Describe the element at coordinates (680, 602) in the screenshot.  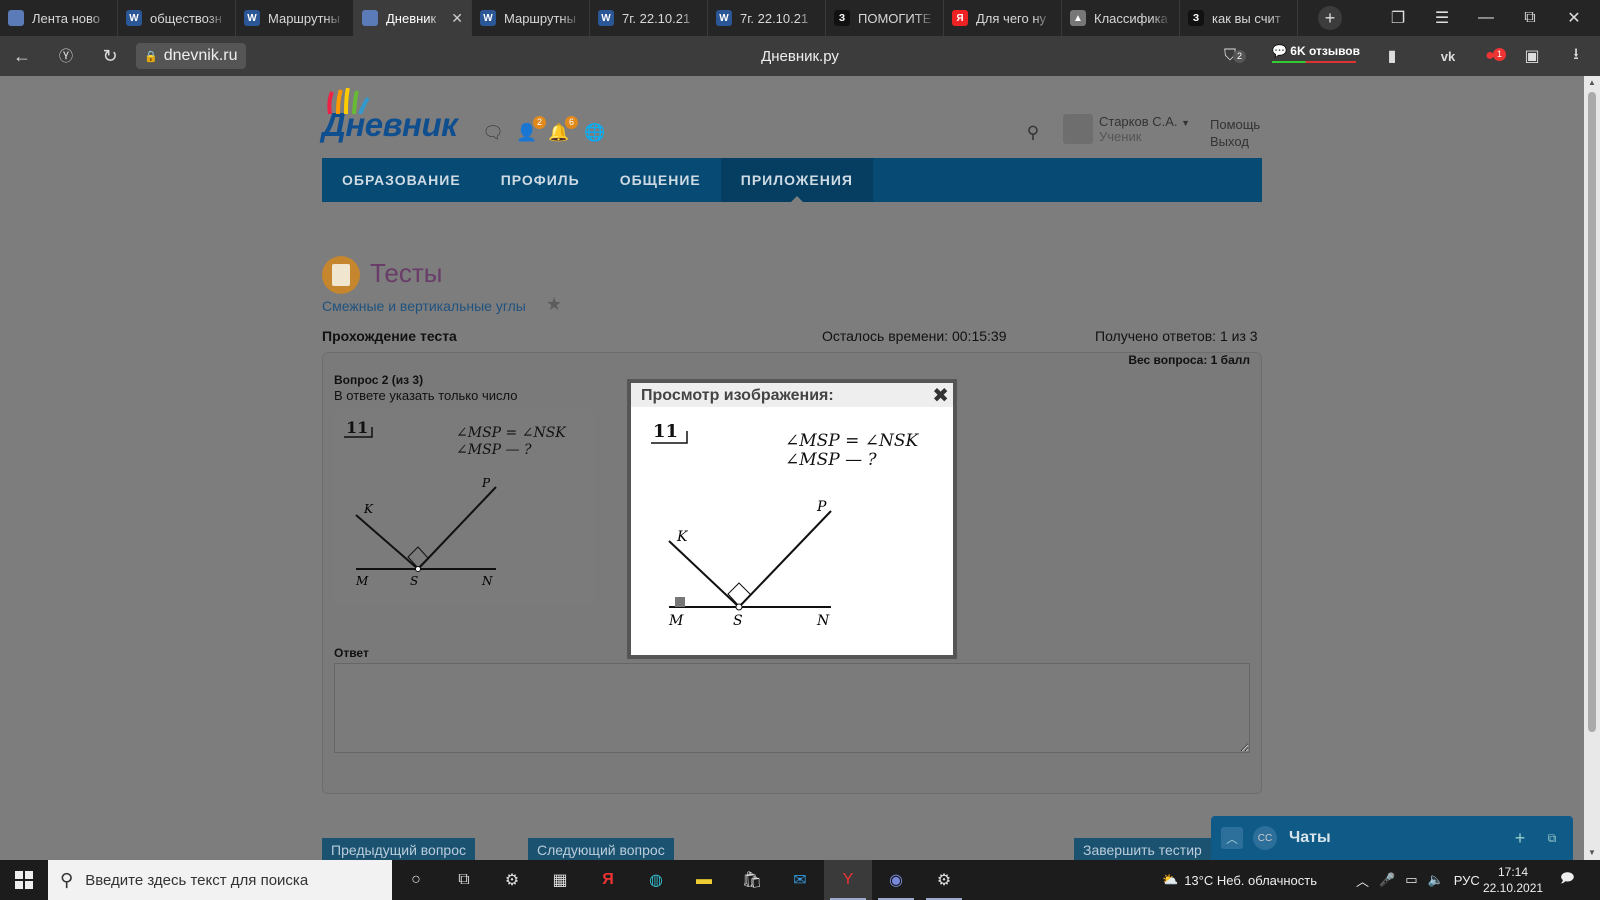
I see `drag-handle-icon` at that location.